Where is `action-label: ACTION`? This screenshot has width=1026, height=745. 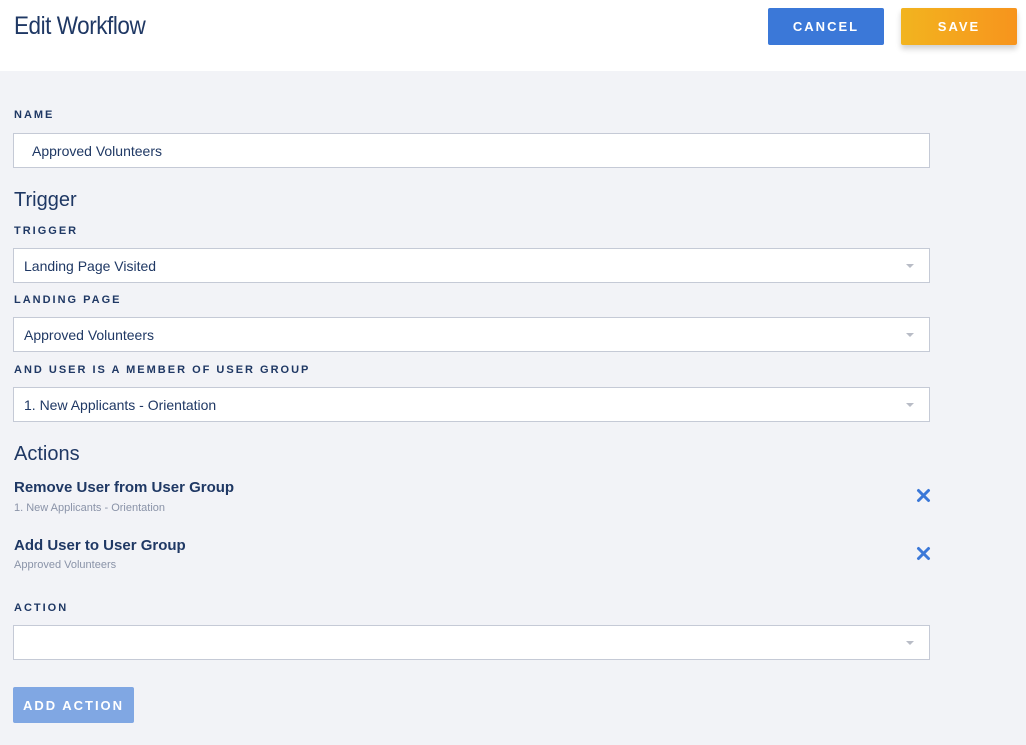 action-label: ACTION is located at coordinates (41, 608).